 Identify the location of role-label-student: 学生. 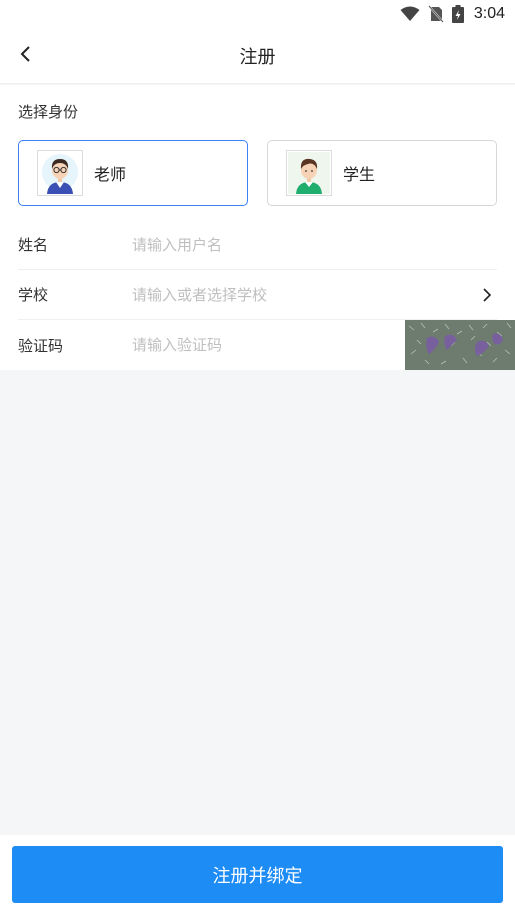
(359, 174).